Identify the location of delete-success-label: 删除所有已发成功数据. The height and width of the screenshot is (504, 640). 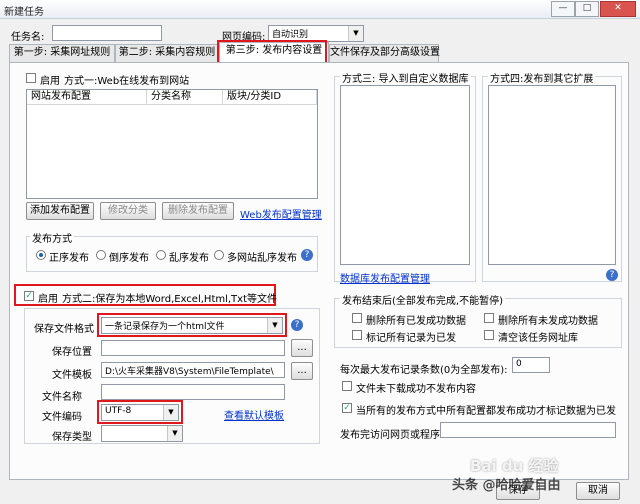
(416, 321).